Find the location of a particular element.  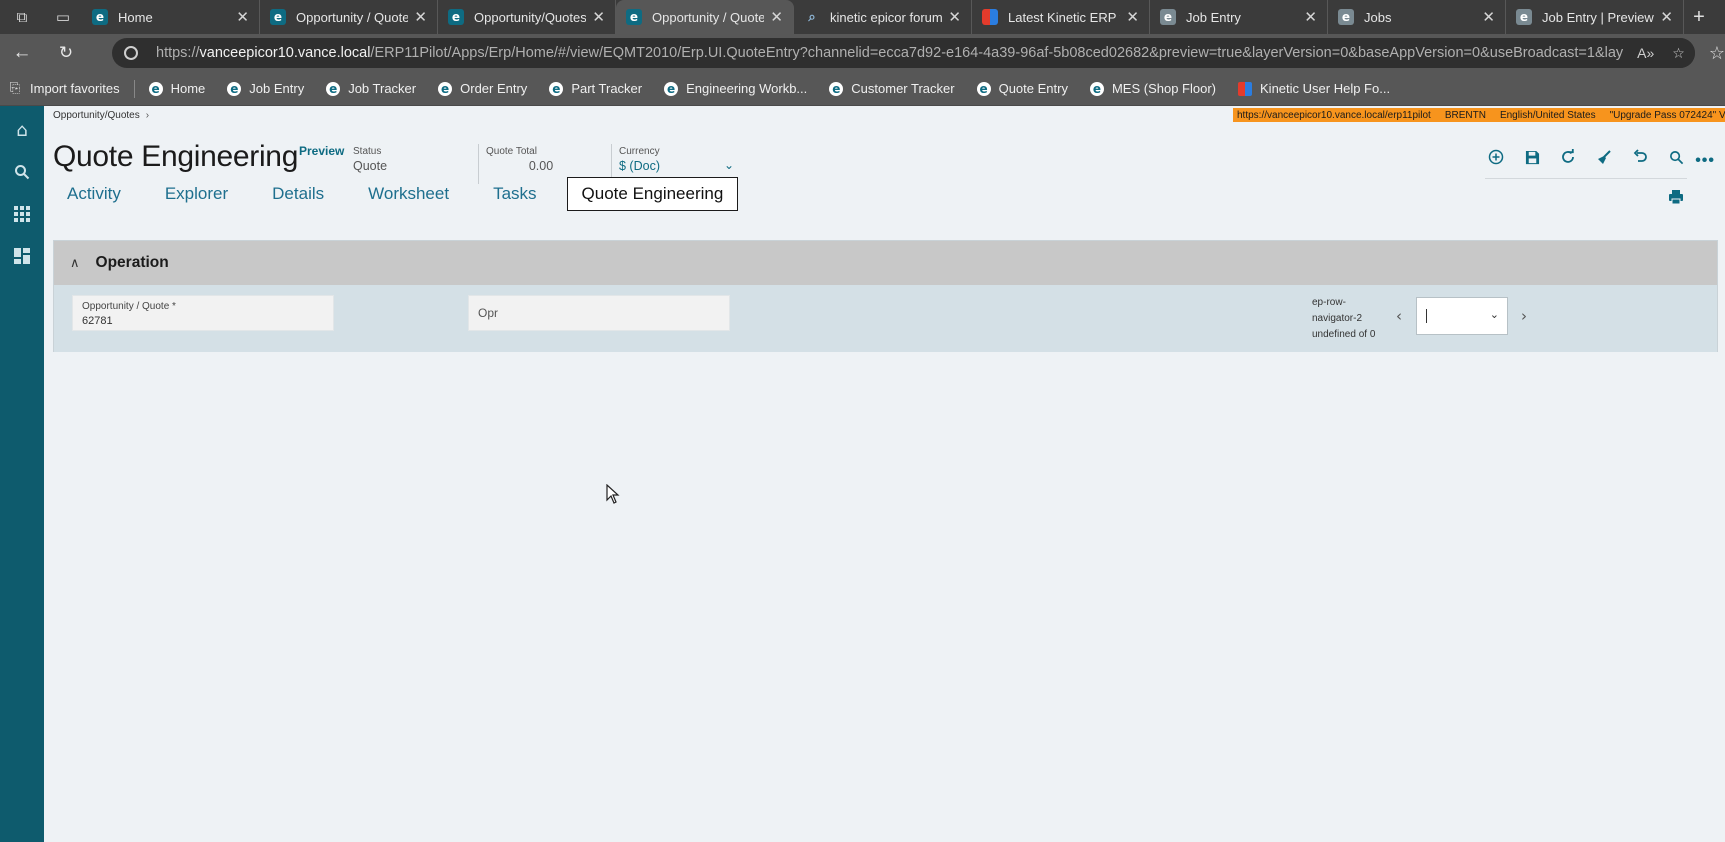

undo-icon is located at coordinates (1640, 157).